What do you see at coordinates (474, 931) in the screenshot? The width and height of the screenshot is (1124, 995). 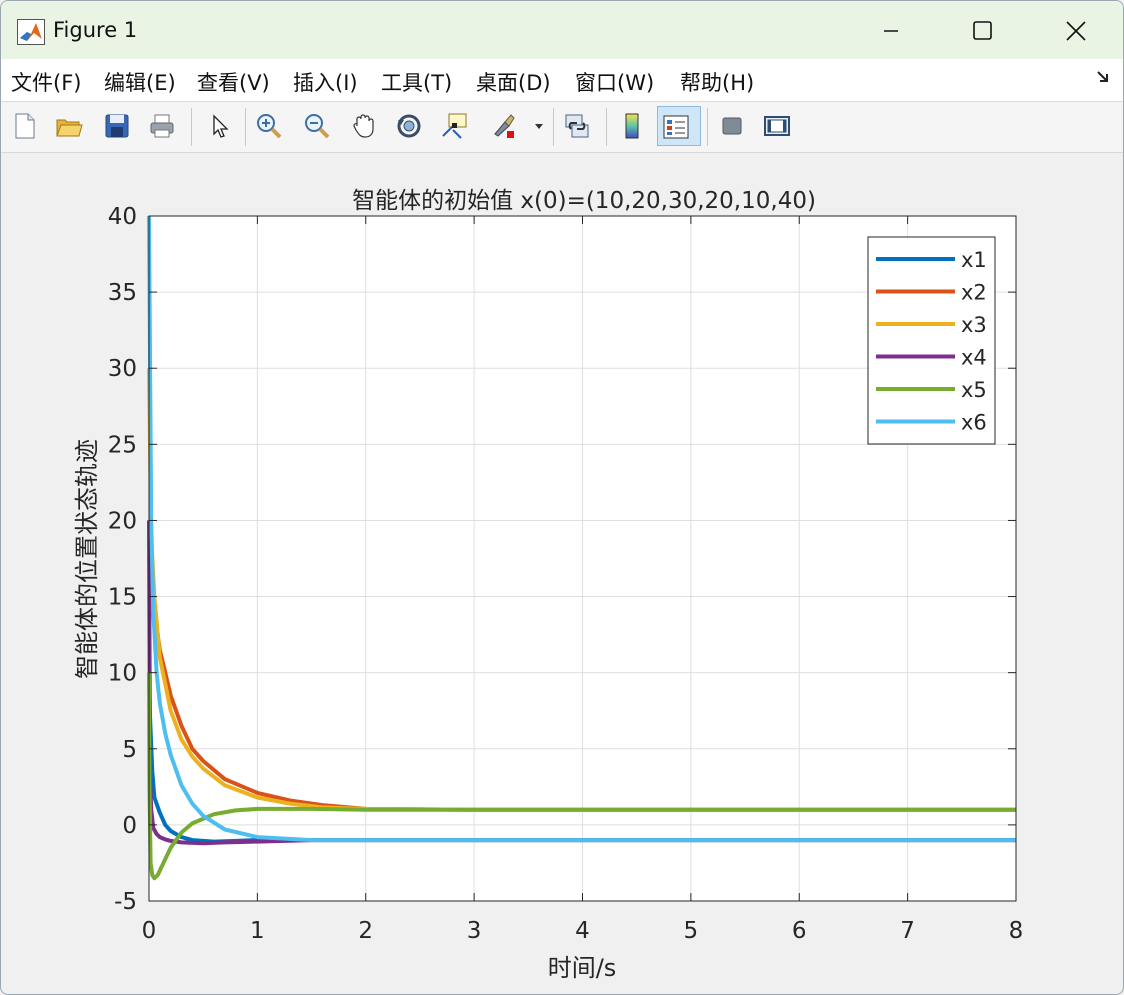 I see `x-tick-label: 3` at bounding box center [474, 931].